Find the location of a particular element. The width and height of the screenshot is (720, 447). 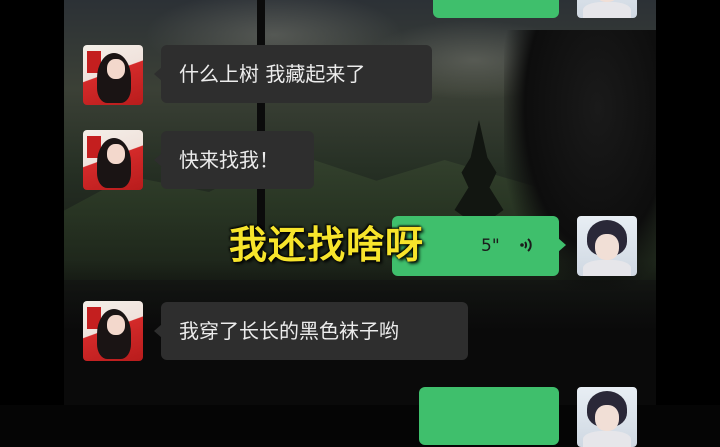

incoming-message-bubble: 我穿了长长的黑色袜子哟 is located at coordinates (311, 331).